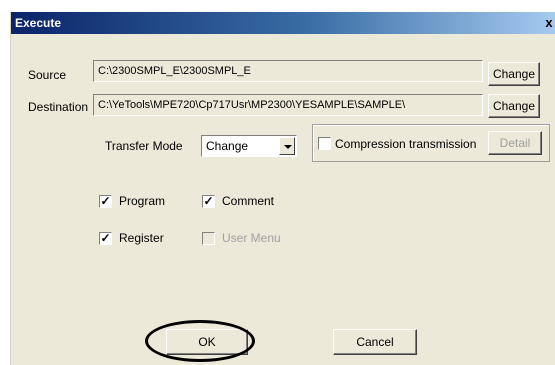 This screenshot has width=555, height=365. Describe the element at coordinates (375, 342) in the screenshot. I see `cancel-button: Cancel` at that location.